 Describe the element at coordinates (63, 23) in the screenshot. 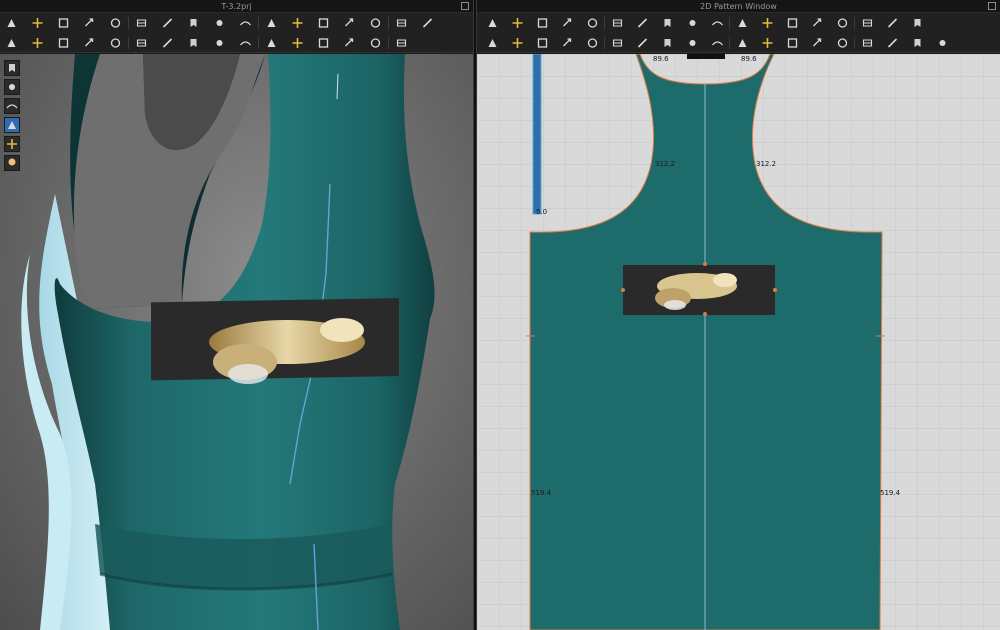

I see `box-select-icon` at that location.